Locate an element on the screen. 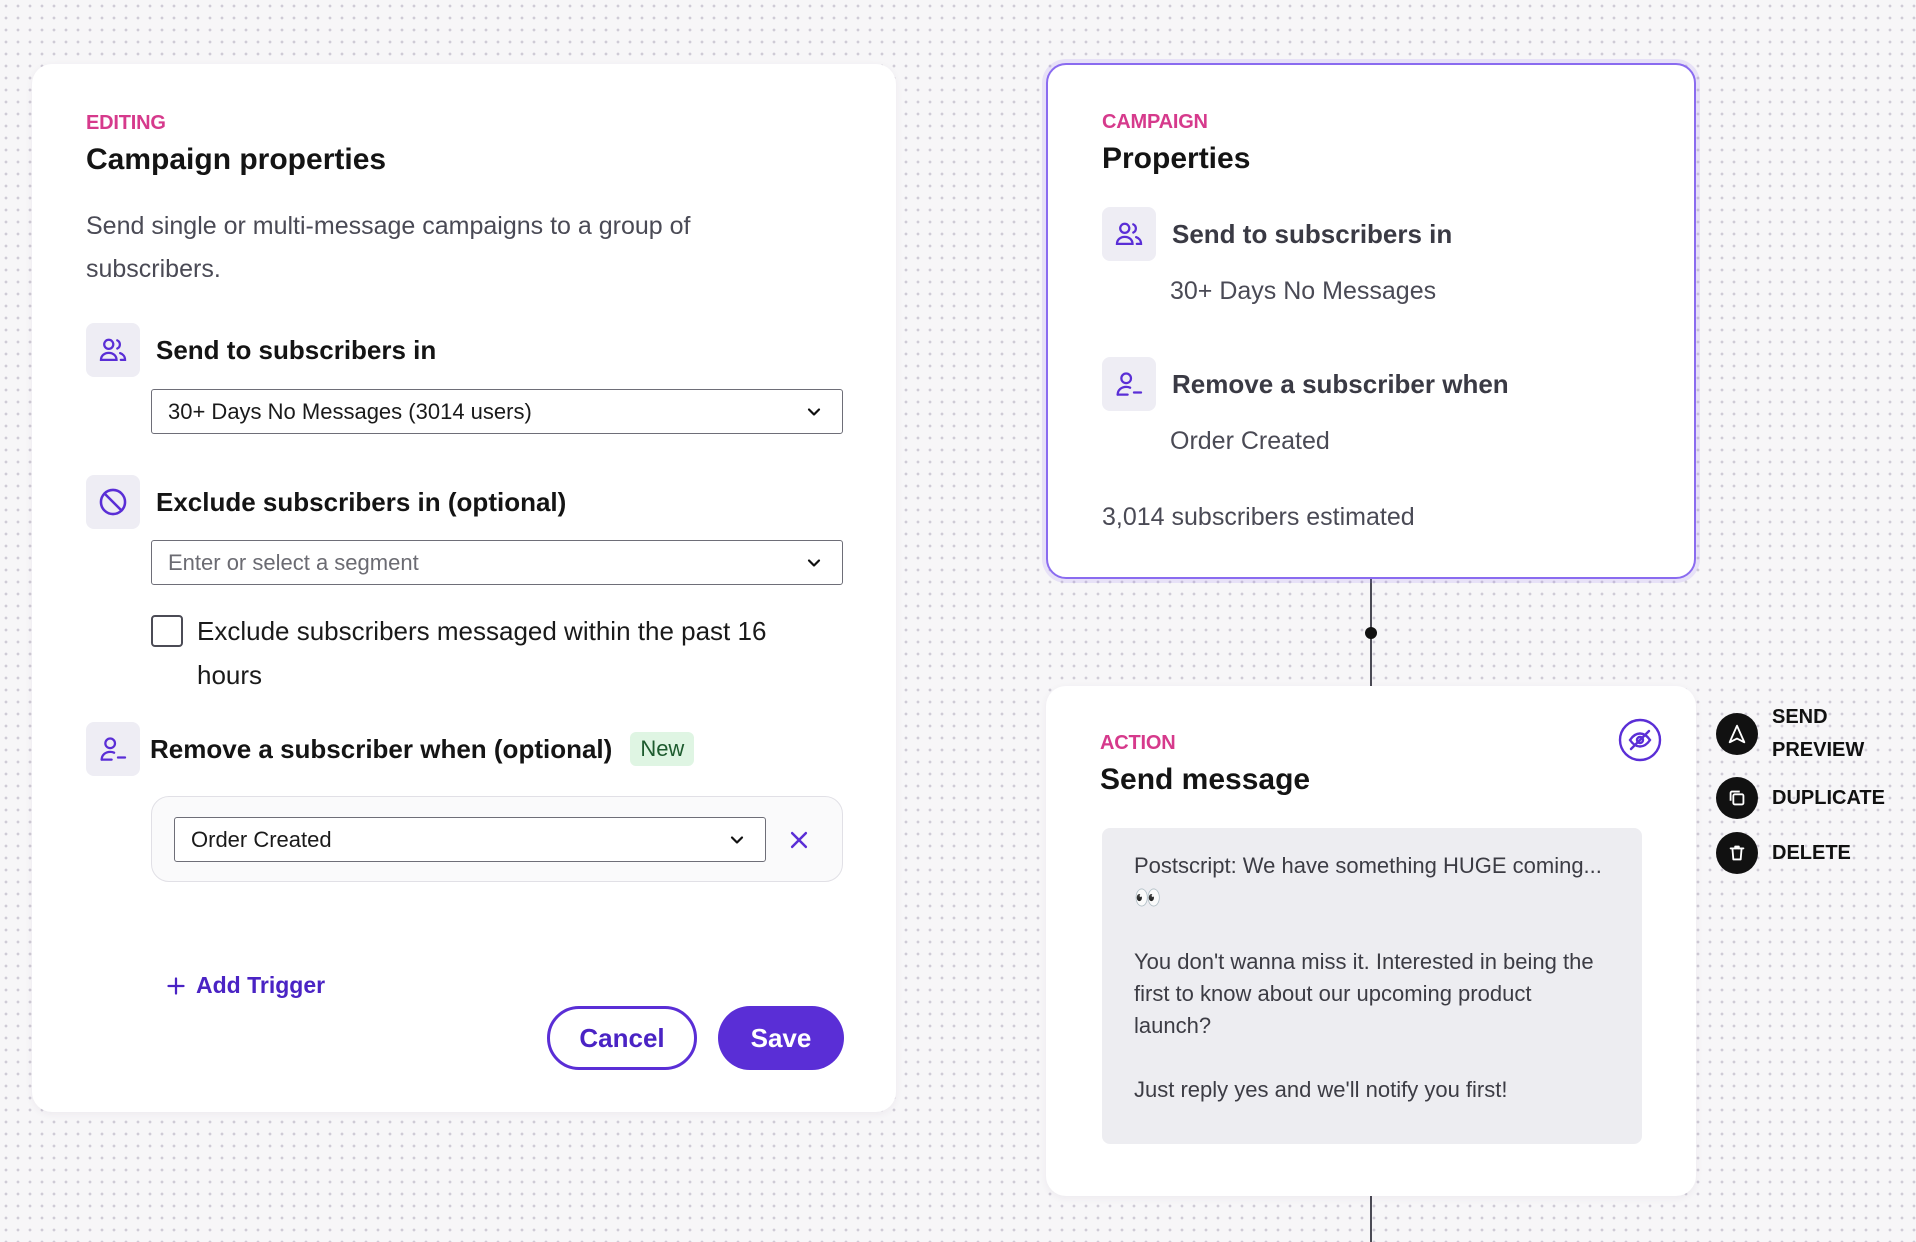  campaign-send-to-label: Send to subscribers in is located at coordinates (1312, 233).